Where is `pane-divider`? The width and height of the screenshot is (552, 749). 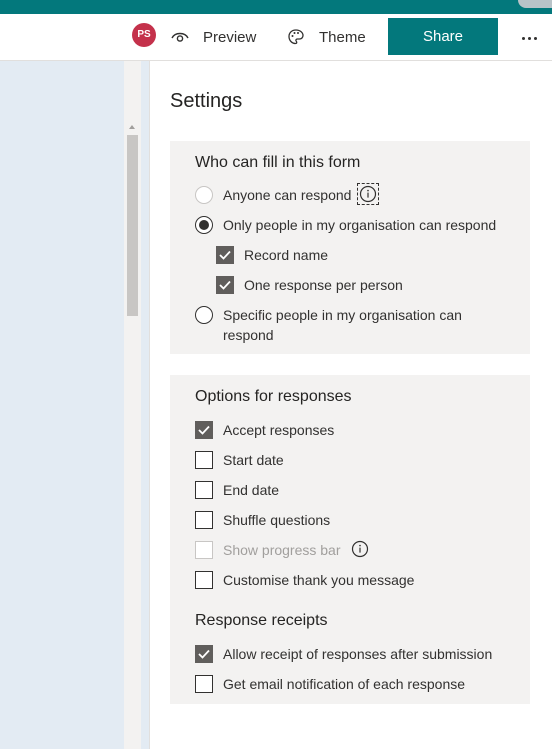 pane-divider is located at coordinates (149, 405).